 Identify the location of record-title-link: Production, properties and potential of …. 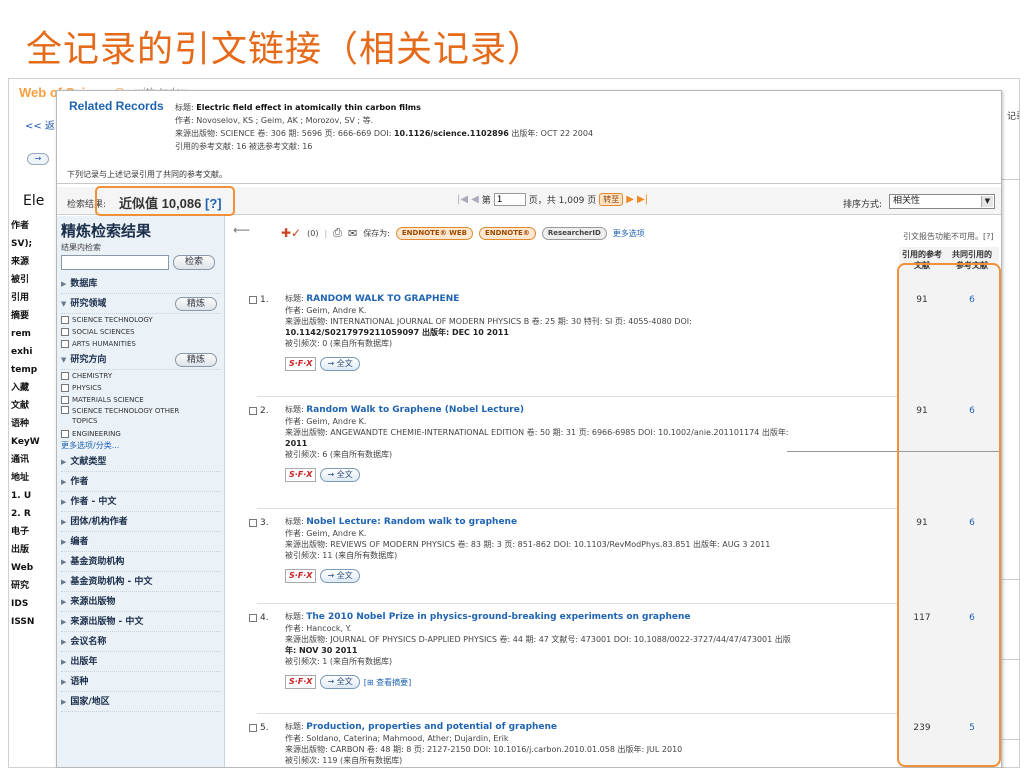
(431, 727).